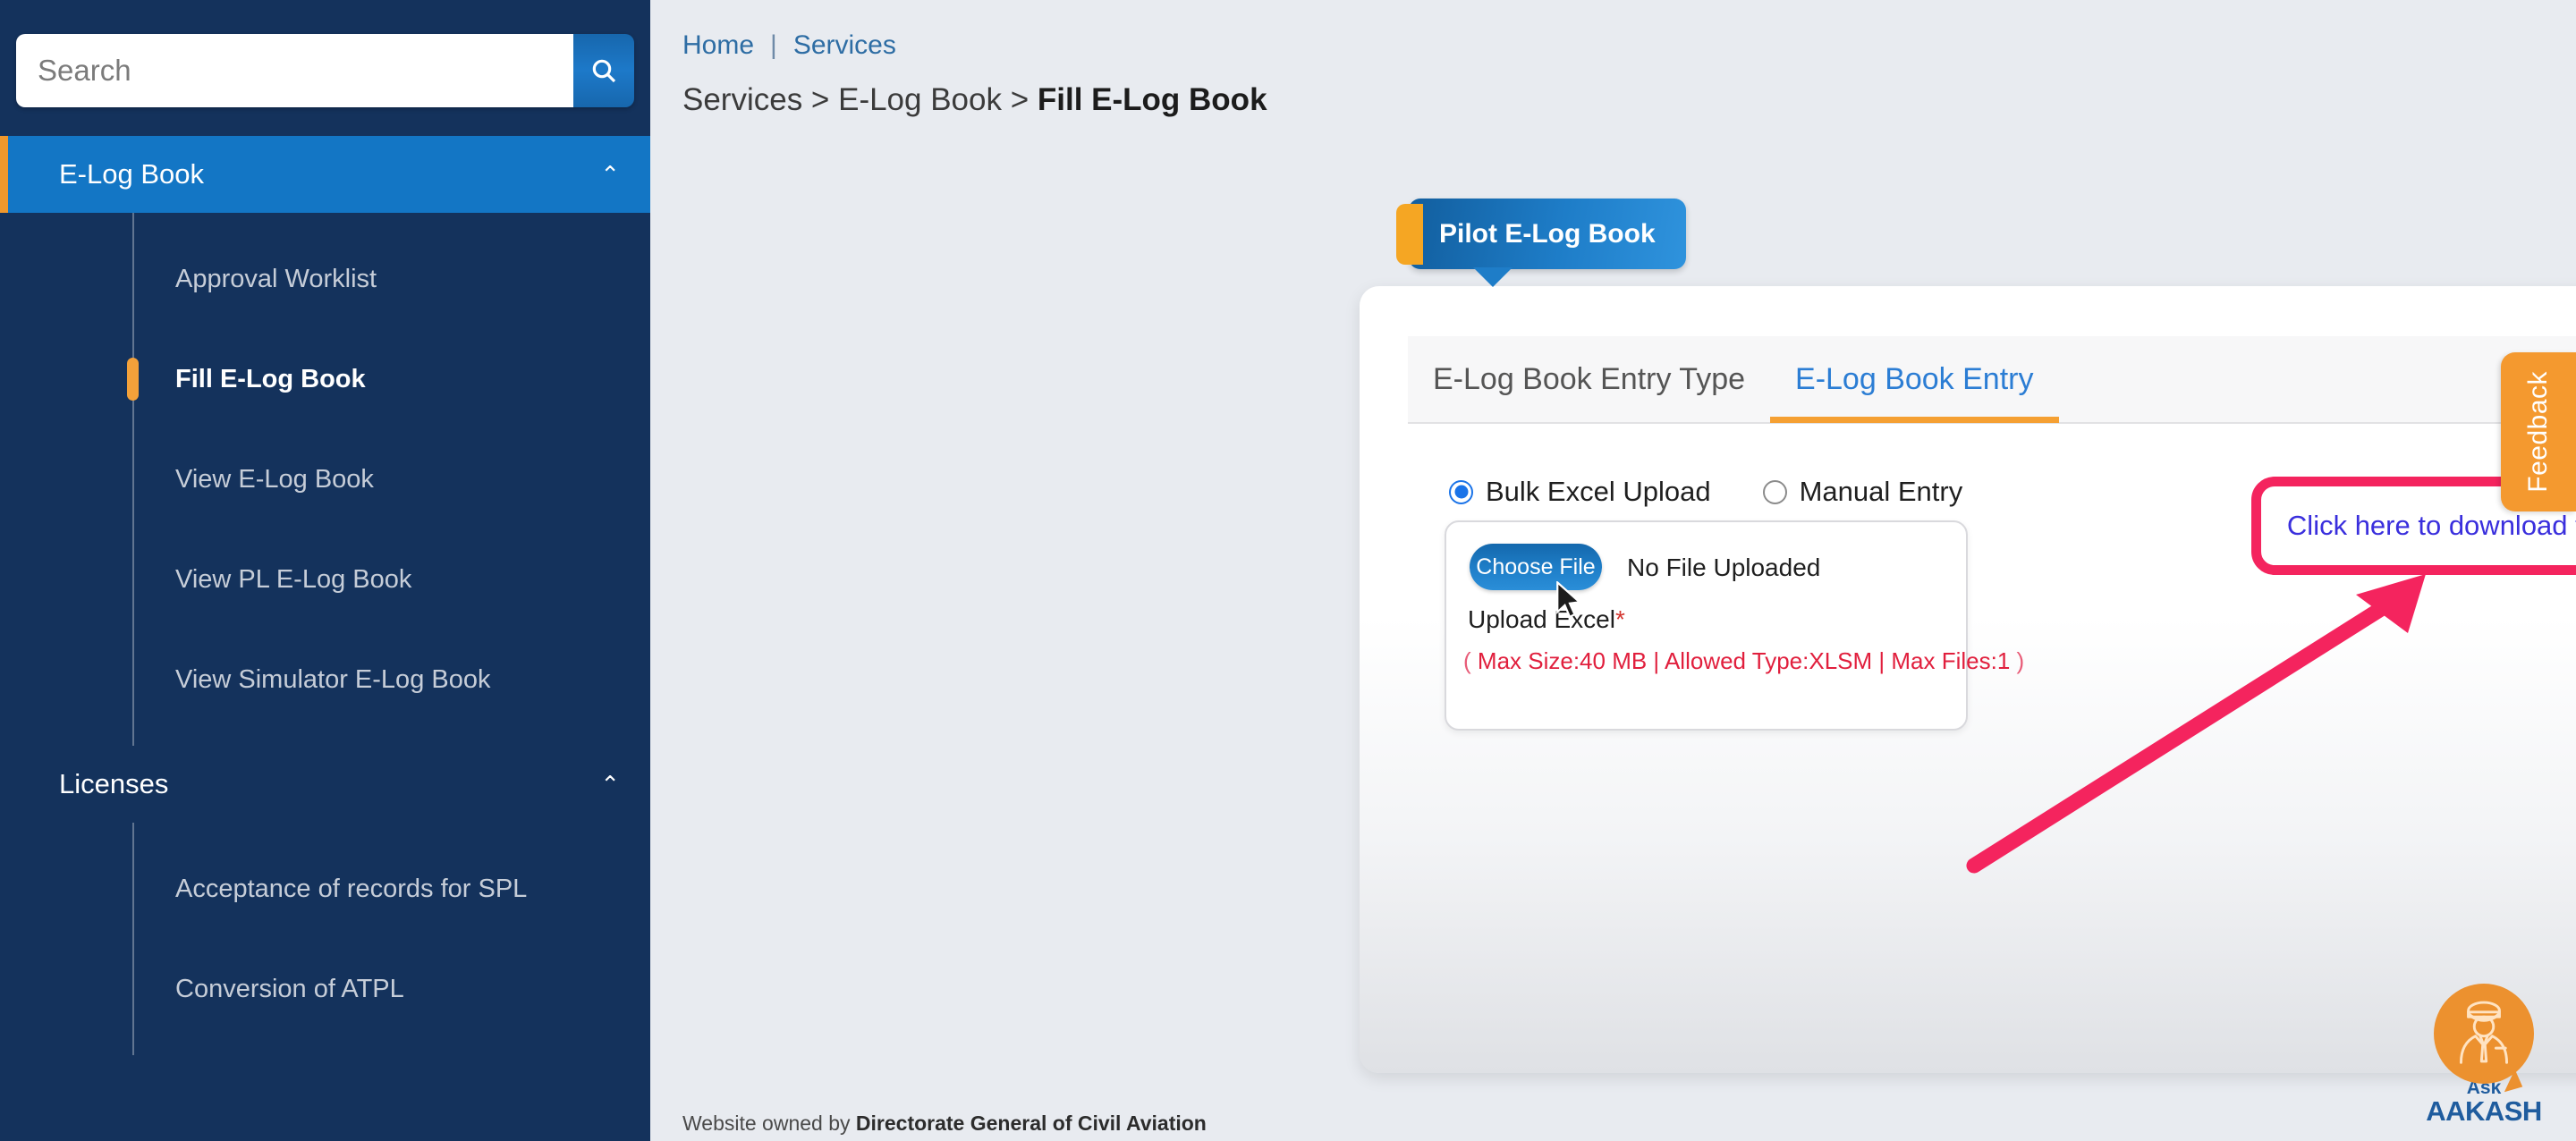  I want to click on feedback-tab: Feedback, so click(2538, 431).